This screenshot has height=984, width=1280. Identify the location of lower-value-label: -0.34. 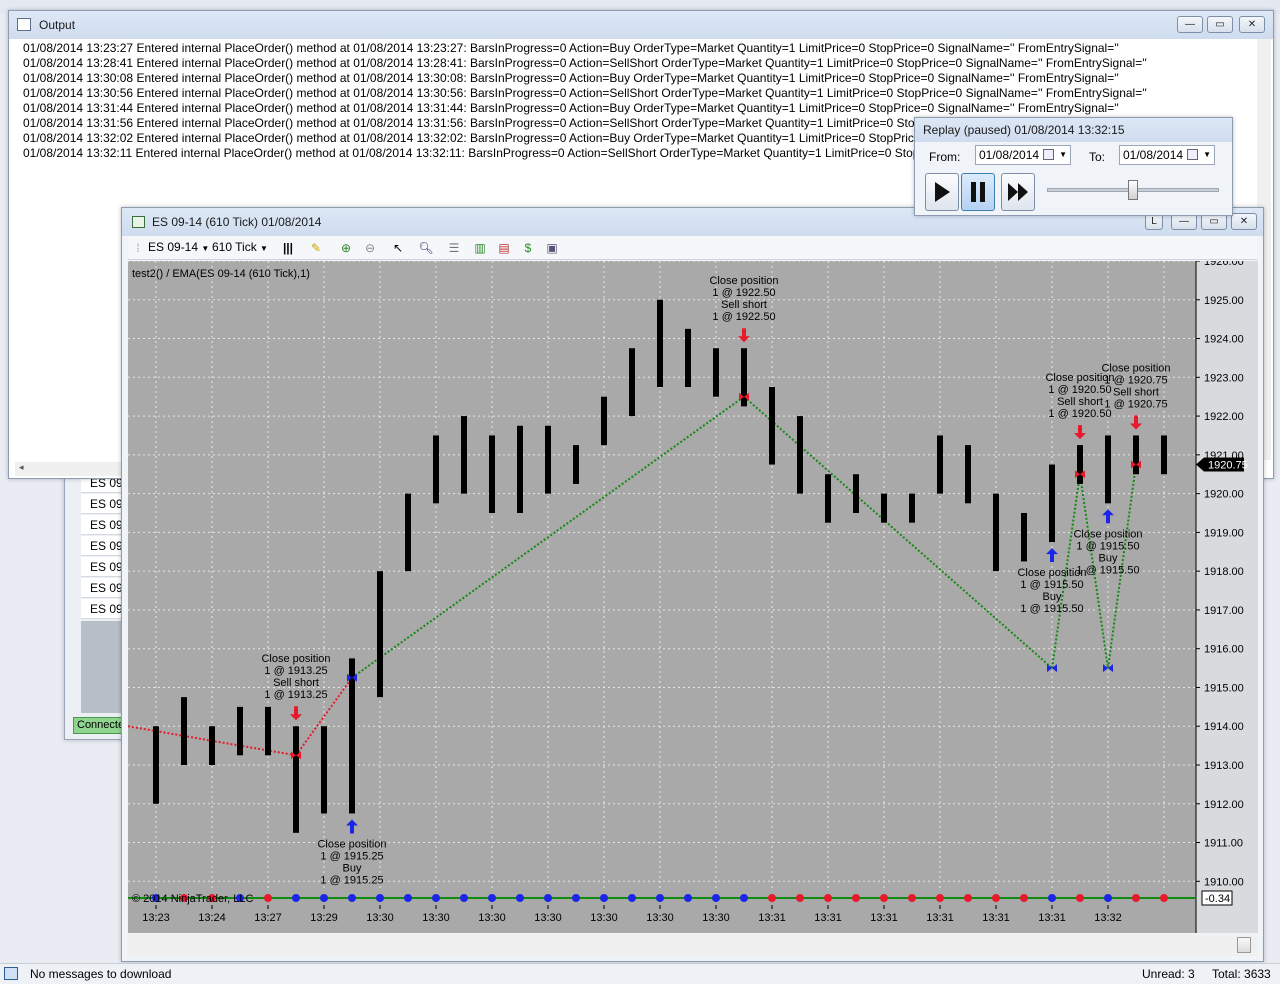
(1217, 899).